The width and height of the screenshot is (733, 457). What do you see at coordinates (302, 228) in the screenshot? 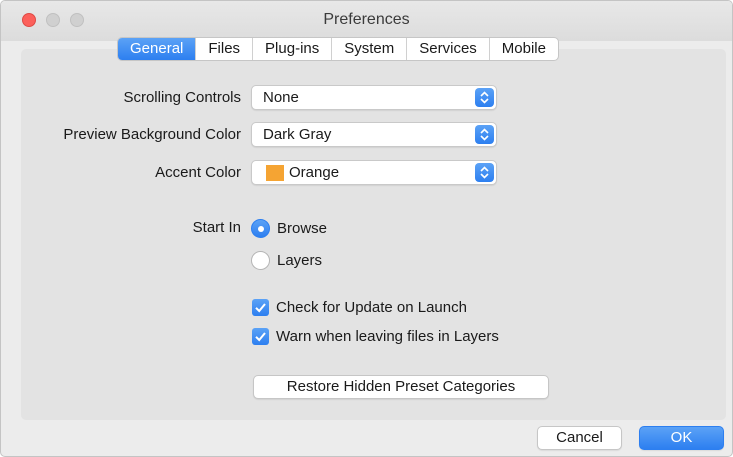
I see `browse-radio-label: Browse` at bounding box center [302, 228].